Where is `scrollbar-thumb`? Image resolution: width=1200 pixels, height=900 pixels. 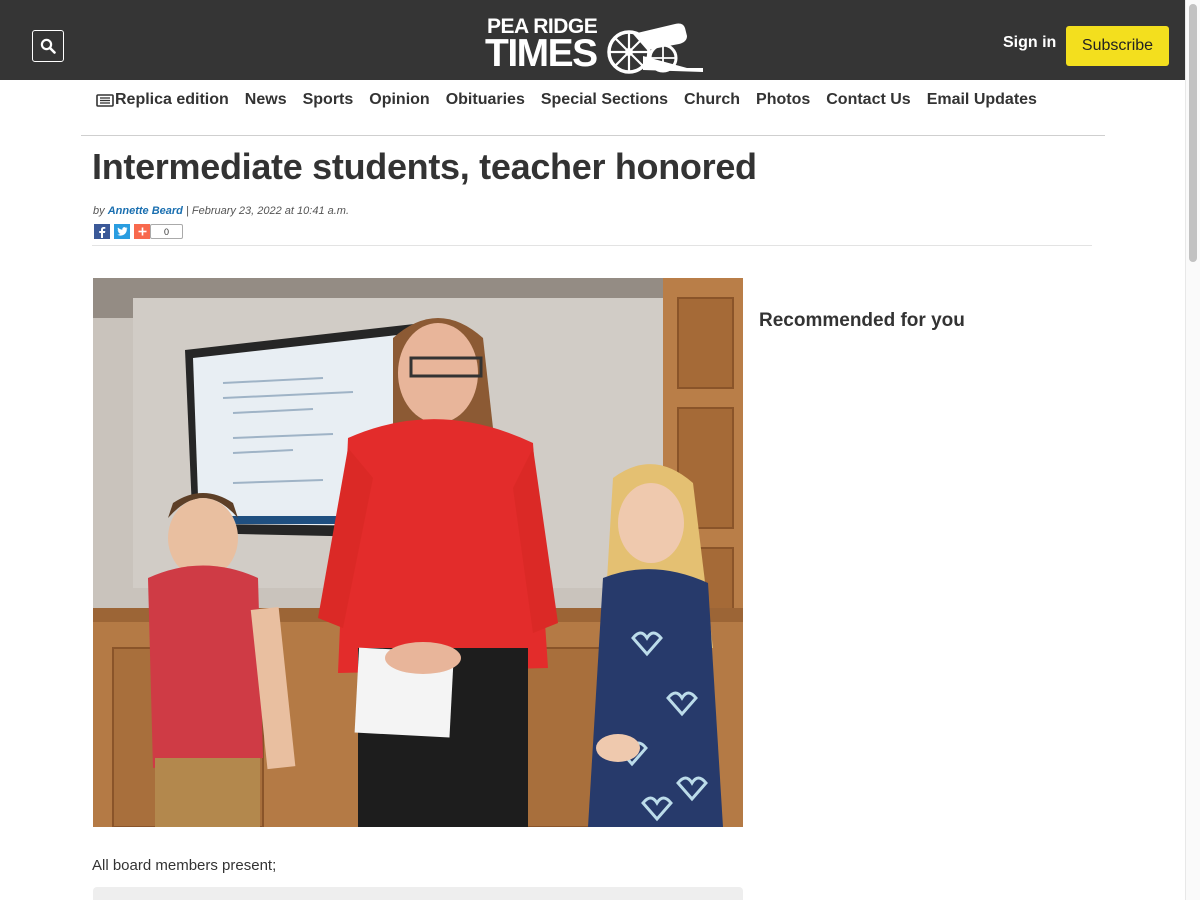
scrollbar-thumb is located at coordinates (1193, 133).